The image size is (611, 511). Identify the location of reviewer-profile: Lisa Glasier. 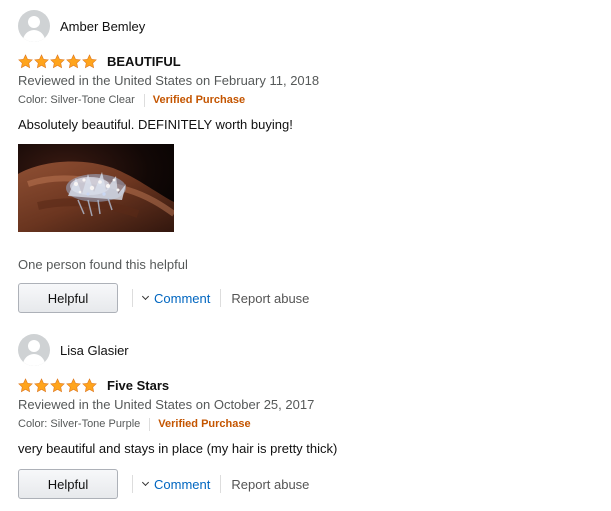
(308, 350).